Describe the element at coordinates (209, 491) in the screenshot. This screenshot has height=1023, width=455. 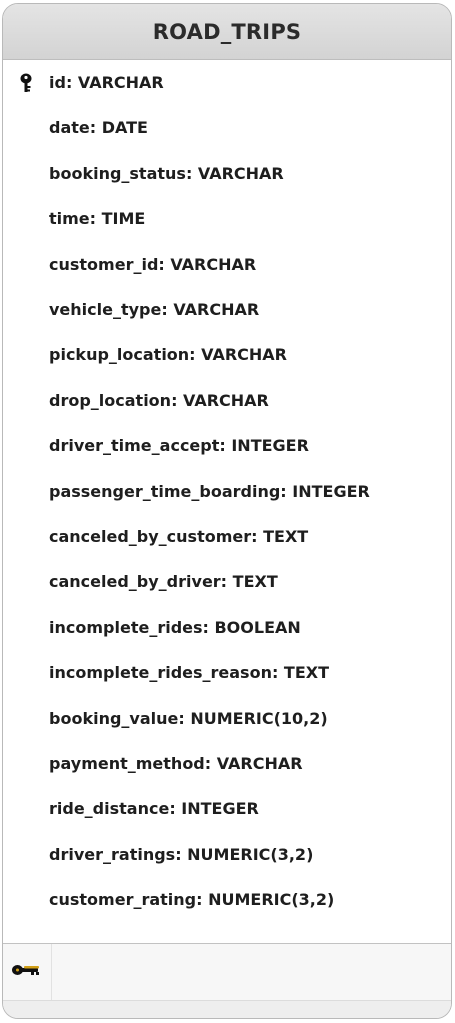
I see `column-text: passenger_time_boarding: INTEGER` at that location.